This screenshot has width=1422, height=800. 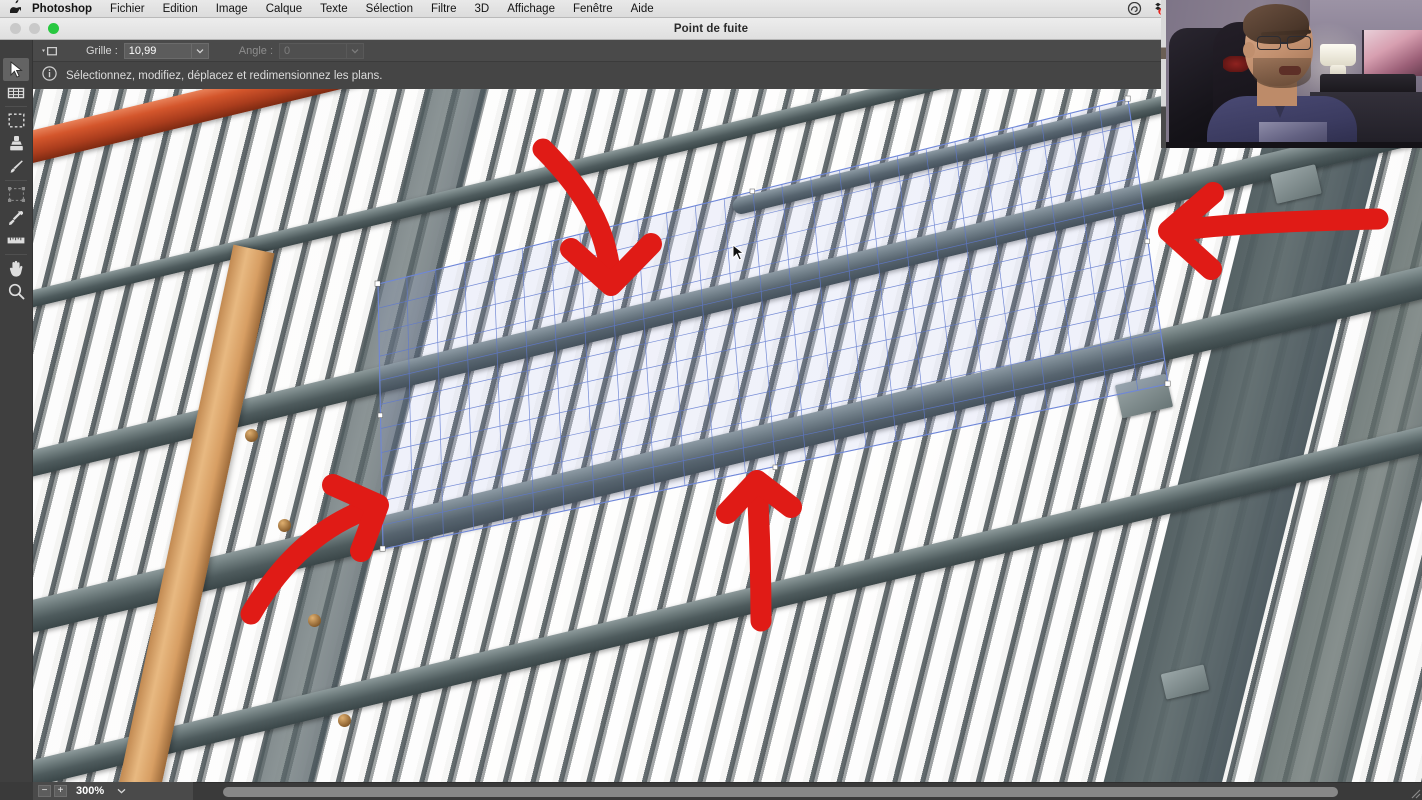 I want to click on horizontal-scrollbar, so click(x=727, y=791).